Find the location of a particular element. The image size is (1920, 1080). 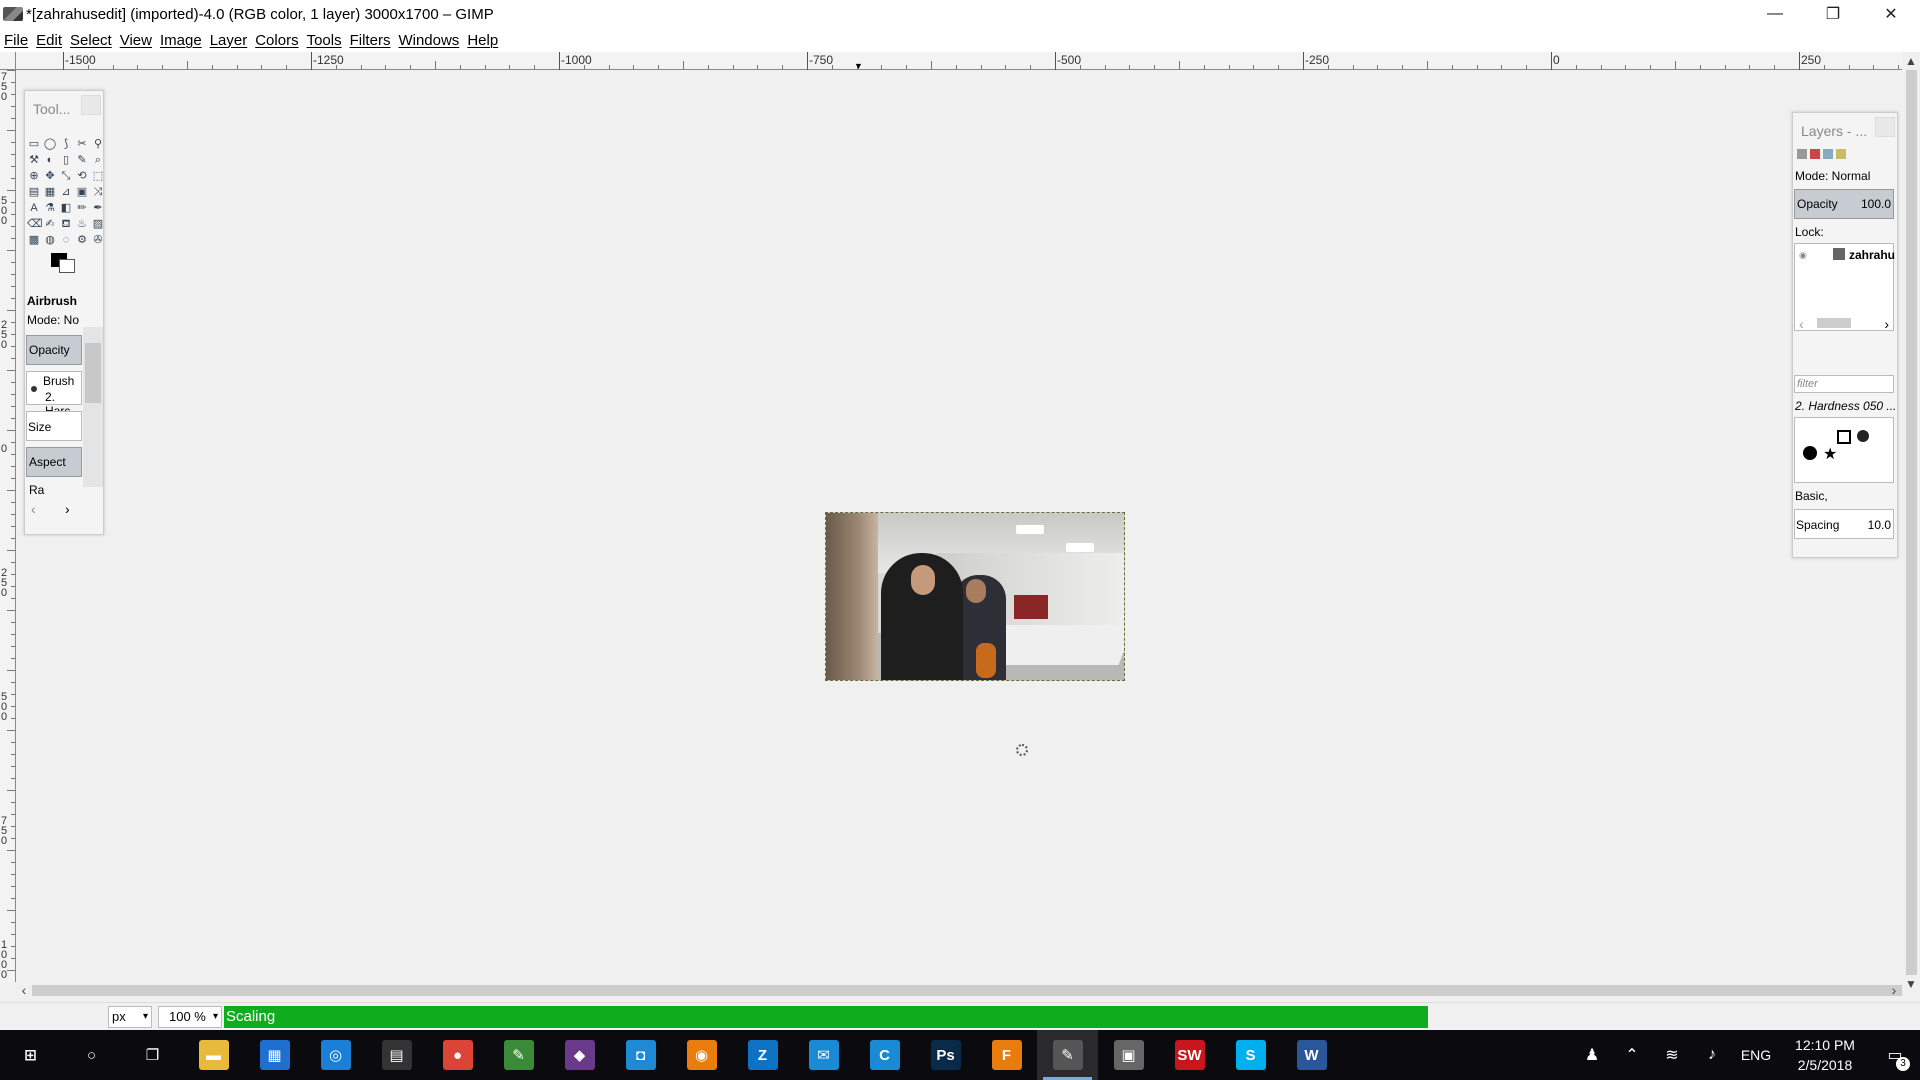

horizontal-scrollbar: ‹ › is located at coordinates (960, 990).